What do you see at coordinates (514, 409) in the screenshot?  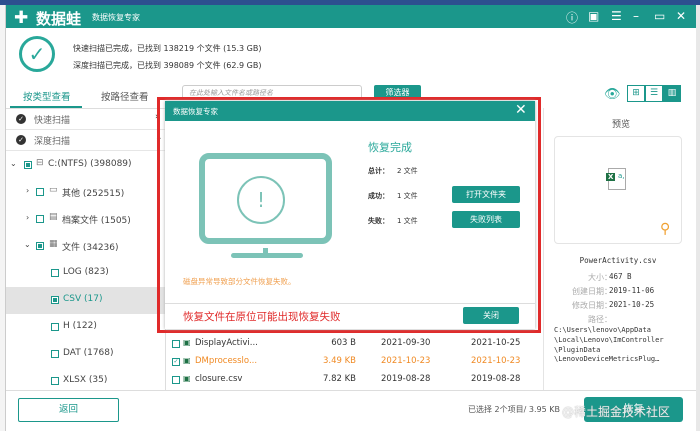 I see `selection-info: 已选择 2个项目/ 3.95 KB` at bounding box center [514, 409].